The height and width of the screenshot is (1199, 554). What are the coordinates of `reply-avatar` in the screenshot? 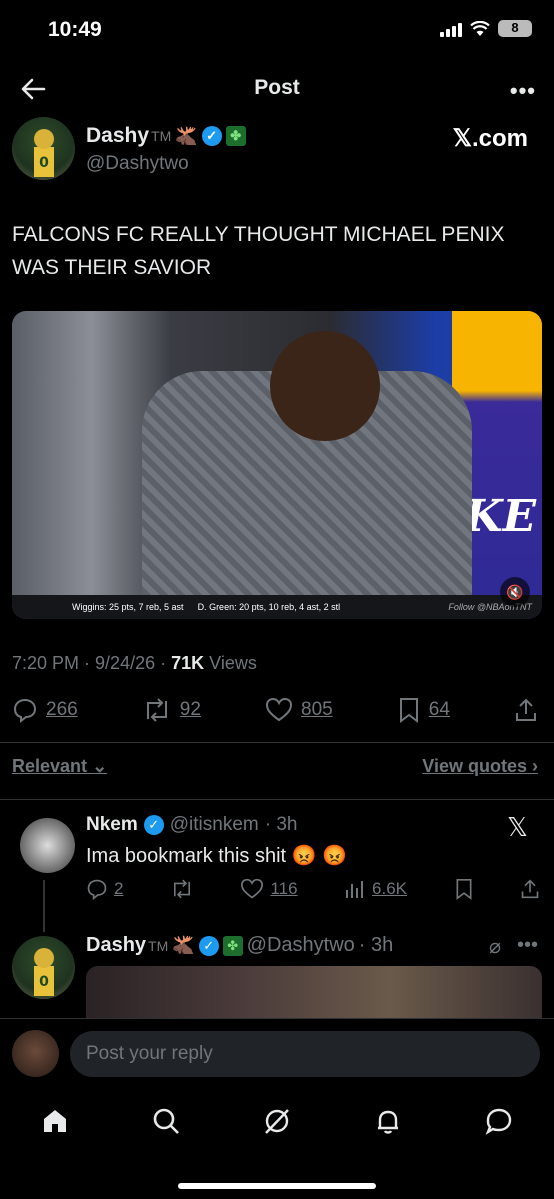 It's located at (47, 845).